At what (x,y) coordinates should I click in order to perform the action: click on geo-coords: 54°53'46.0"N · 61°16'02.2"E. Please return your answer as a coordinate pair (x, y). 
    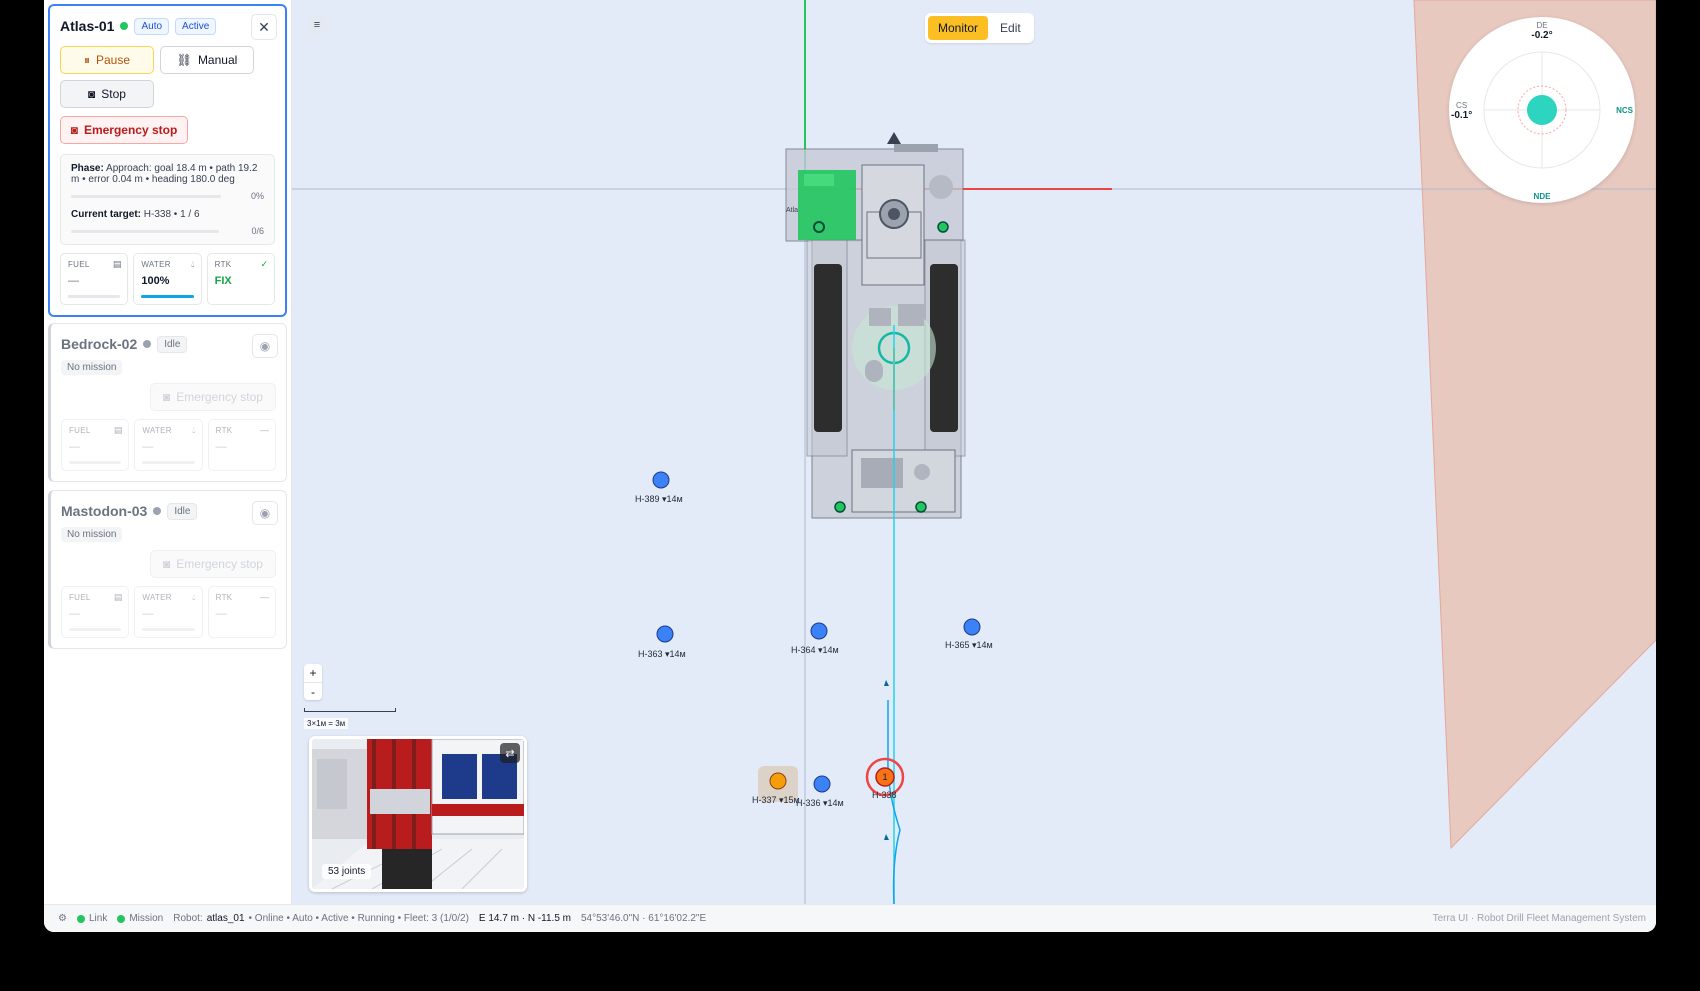
    Looking at the image, I should click on (644, 918).